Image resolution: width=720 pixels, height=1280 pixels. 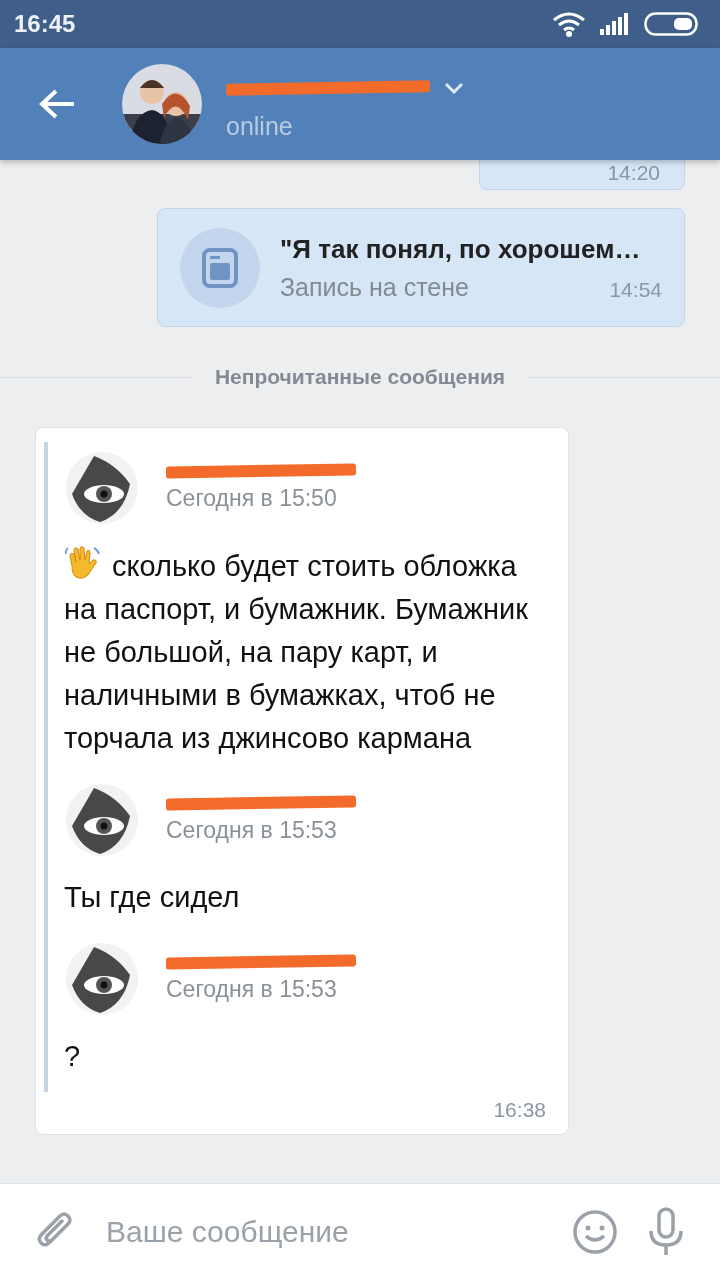 I want to click on post-icon, so click(x=220, y=267).